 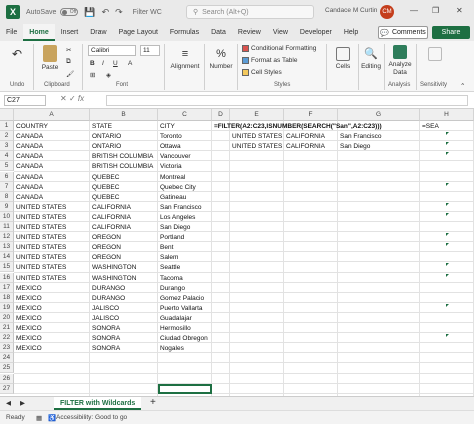 I want to click on cell-a11: UNITED STATES, so click(x=40, y=227).